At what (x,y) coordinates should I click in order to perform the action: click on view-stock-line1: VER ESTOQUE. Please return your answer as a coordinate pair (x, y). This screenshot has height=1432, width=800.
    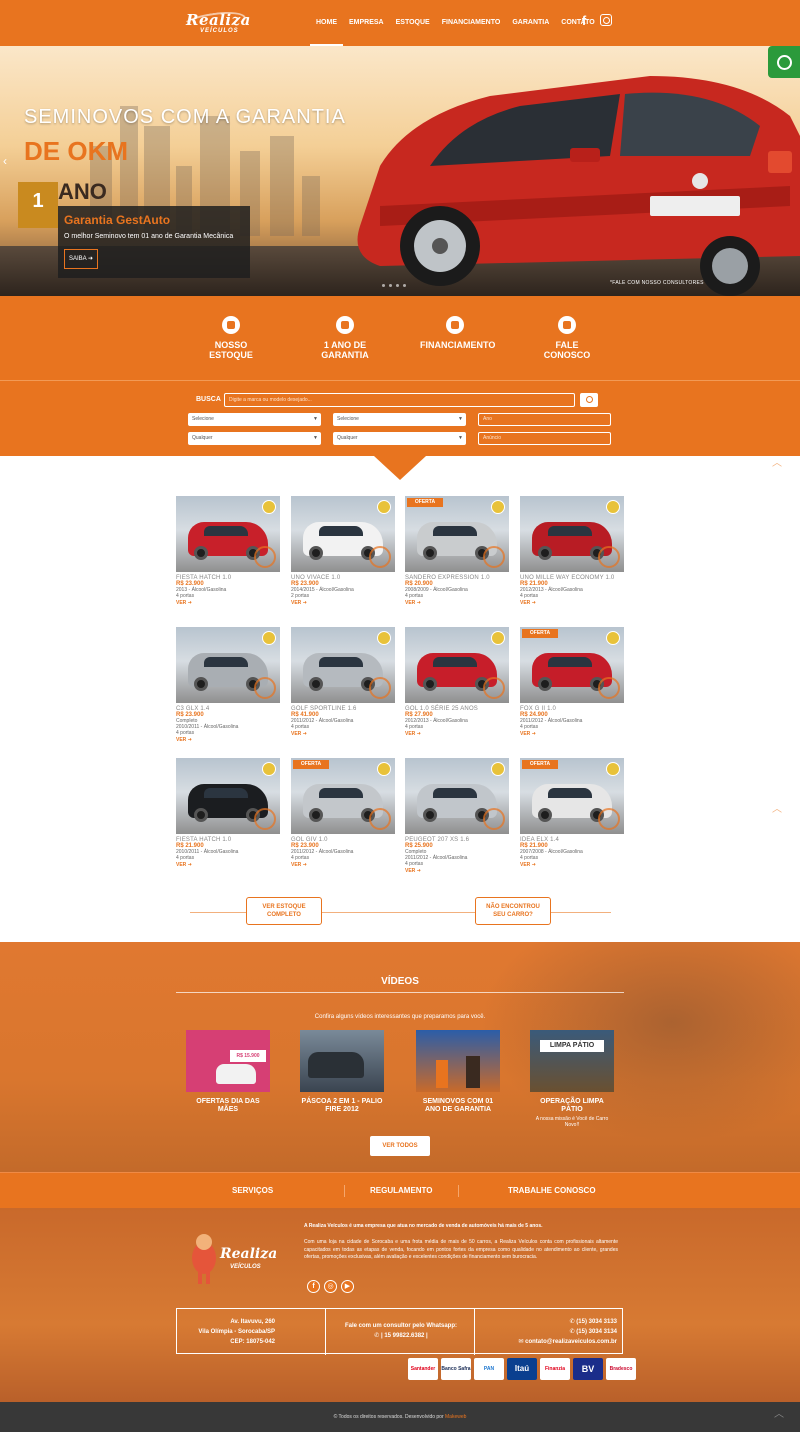
    Looking at the image, I should click on (284, 907).